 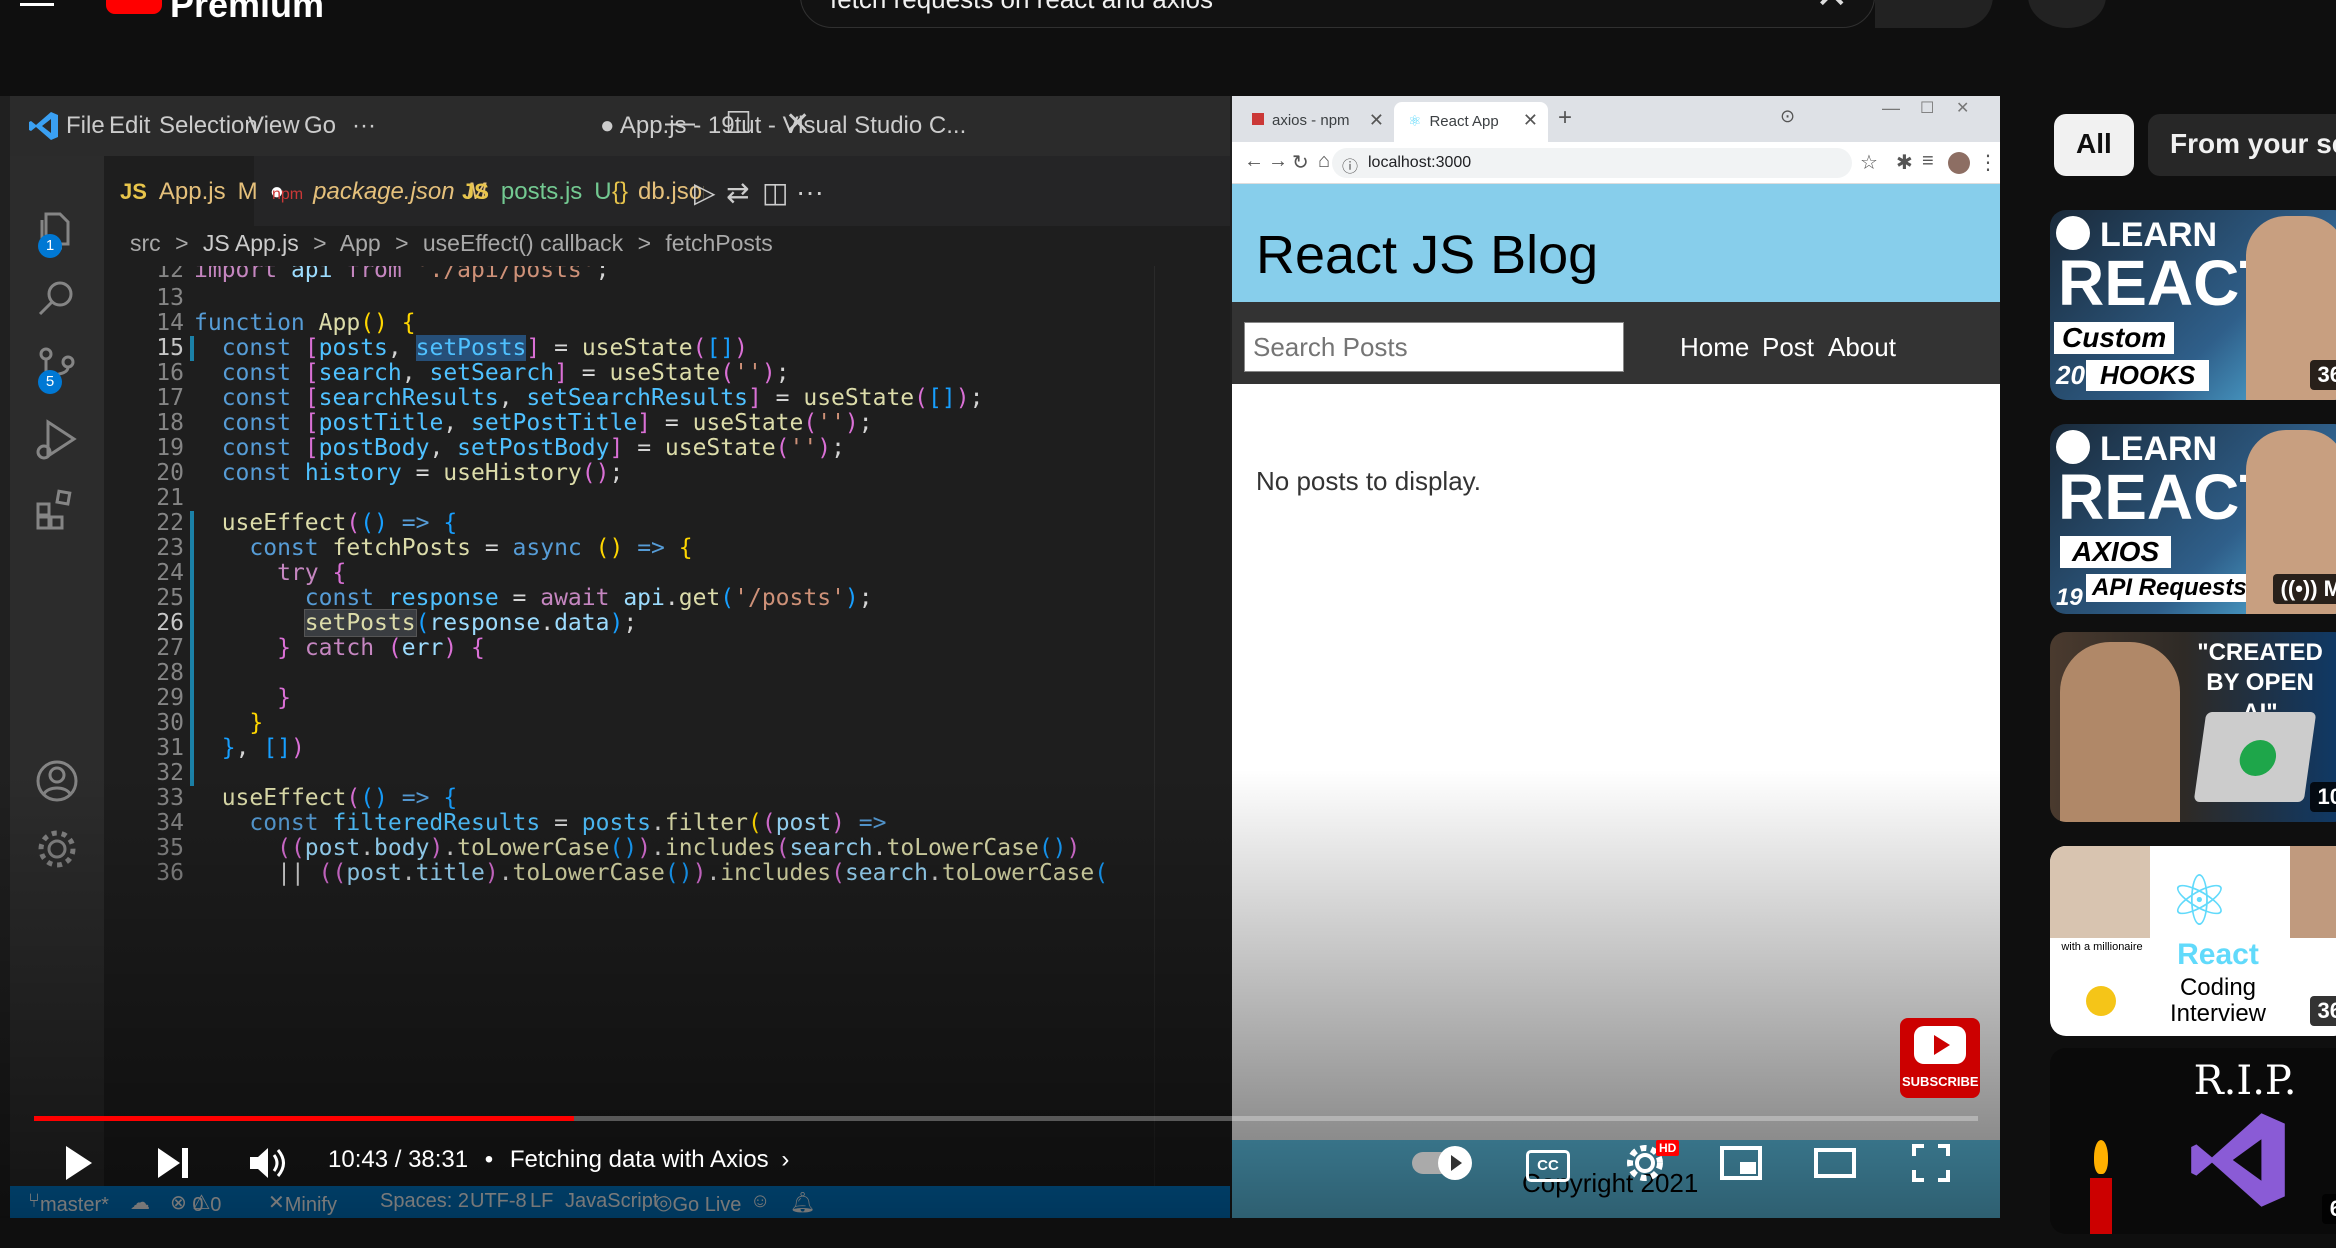 I want to click on minify-status: ✕ Minify, so click(x=302, y=1203).